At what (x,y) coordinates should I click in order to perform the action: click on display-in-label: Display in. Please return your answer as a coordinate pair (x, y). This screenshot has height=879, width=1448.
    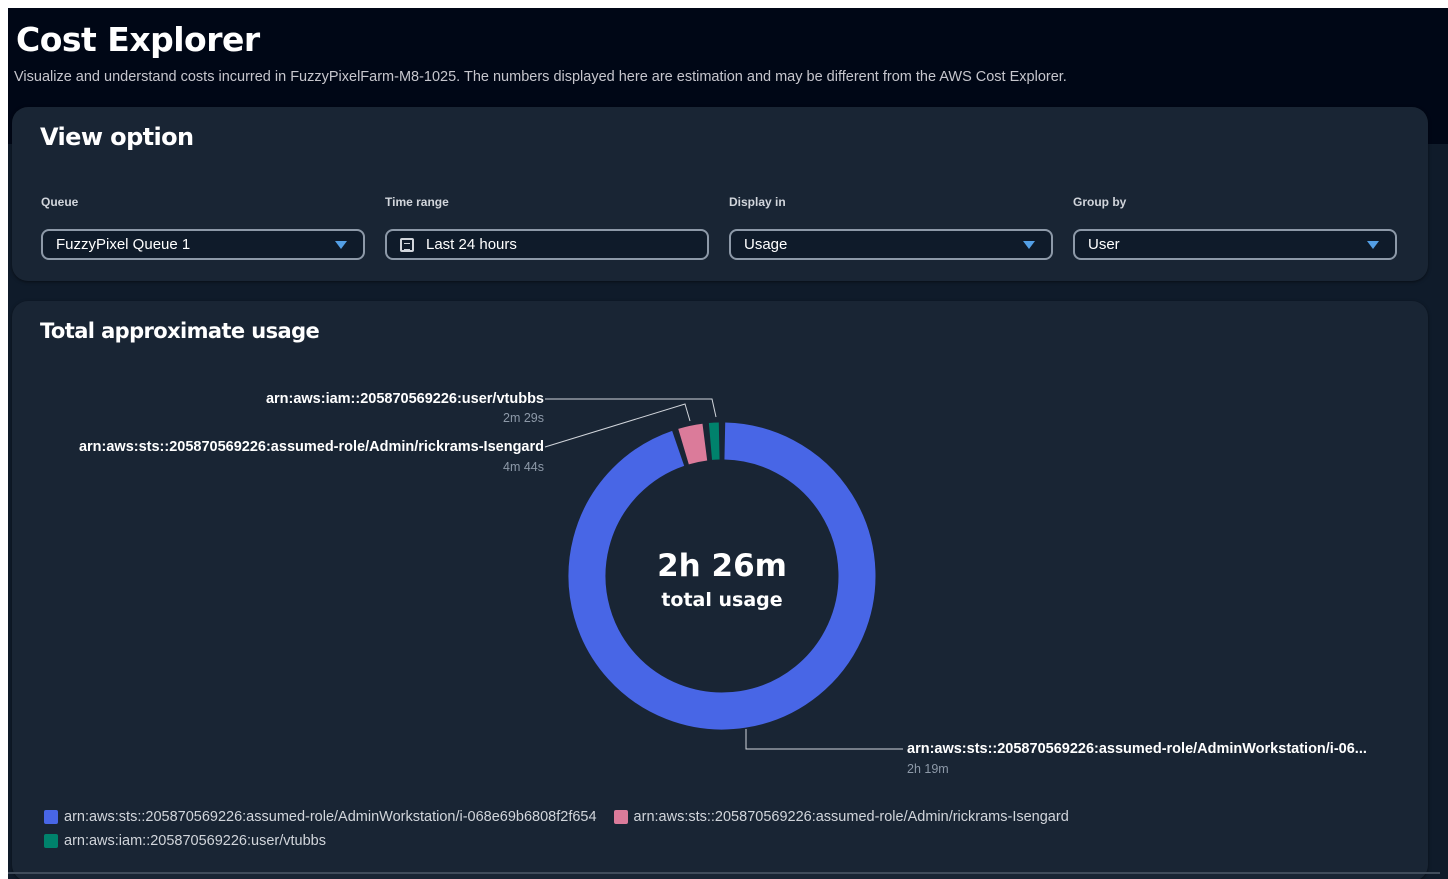
    Looking at the image, I should click on (757, 202).